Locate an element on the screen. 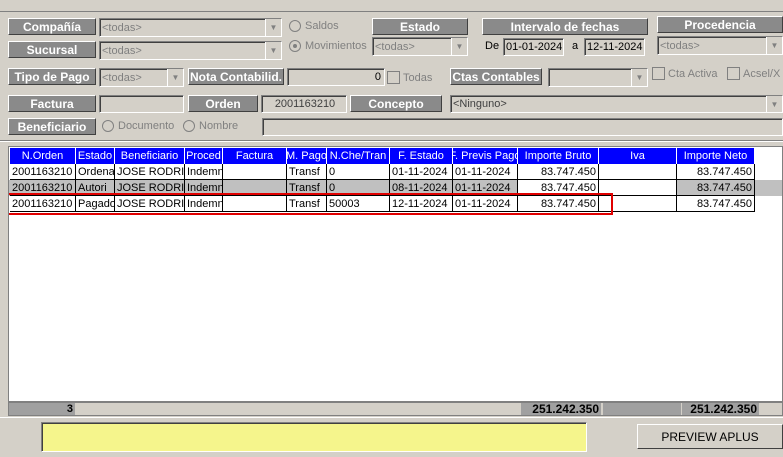 The width and height of the screenshot is (783, 457). col-ncheque-cell: 50003 is located at coordinates (358, 204).